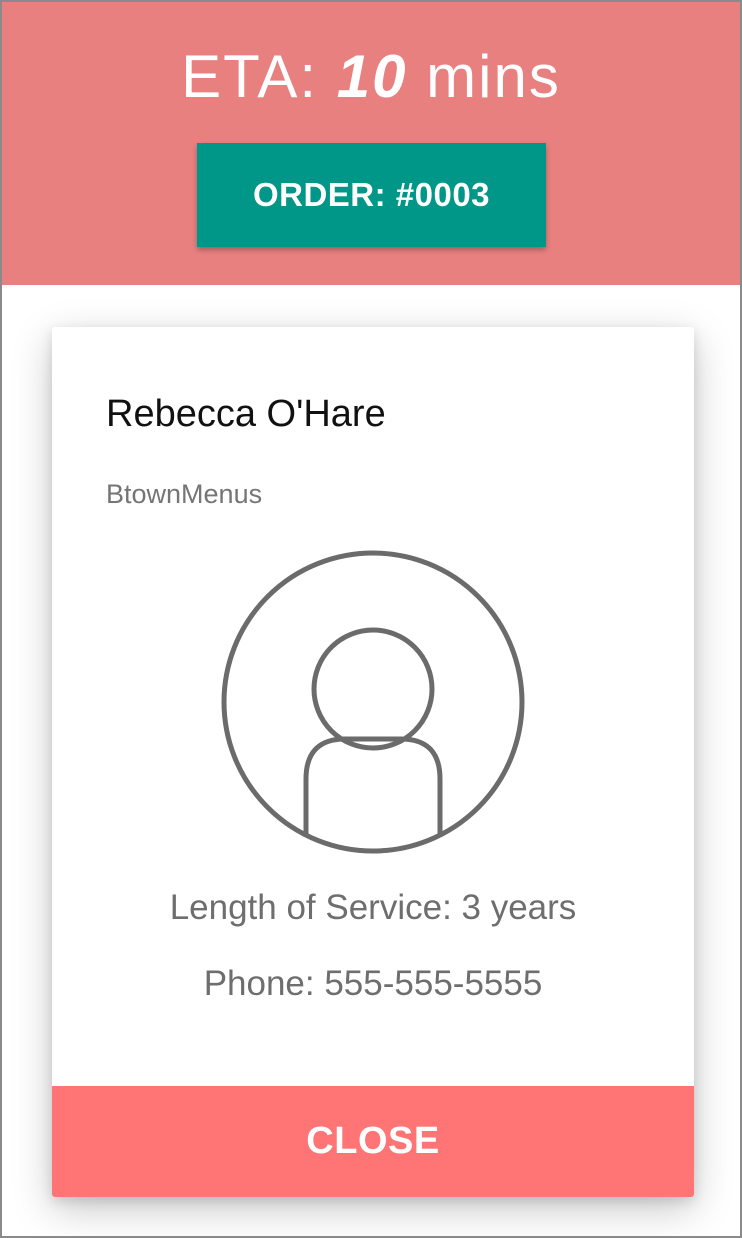  I want to click on driver-name: Rebecca O'Hare, so click(246, 414).